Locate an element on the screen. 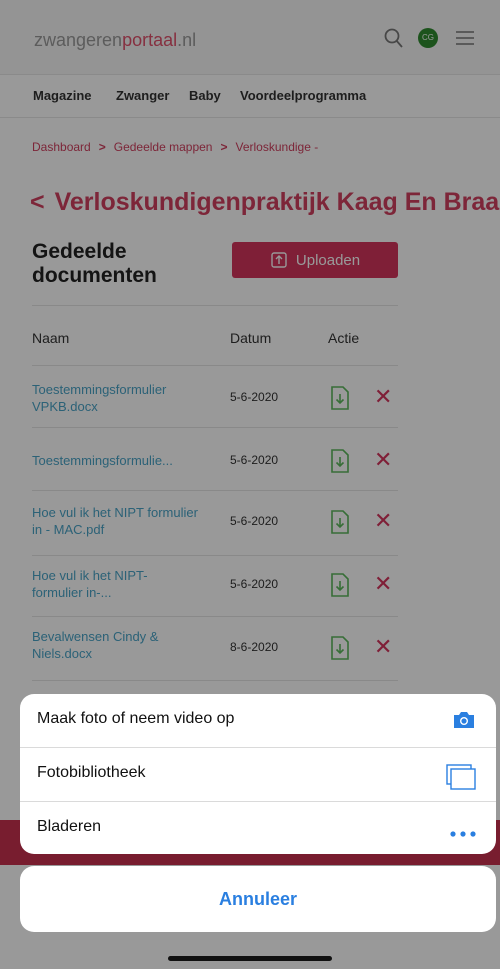 Image resolution: width=500 pixels, height=969 pixels. option-camera: Maak foto of neem video op is located at coordinates (258, 720).